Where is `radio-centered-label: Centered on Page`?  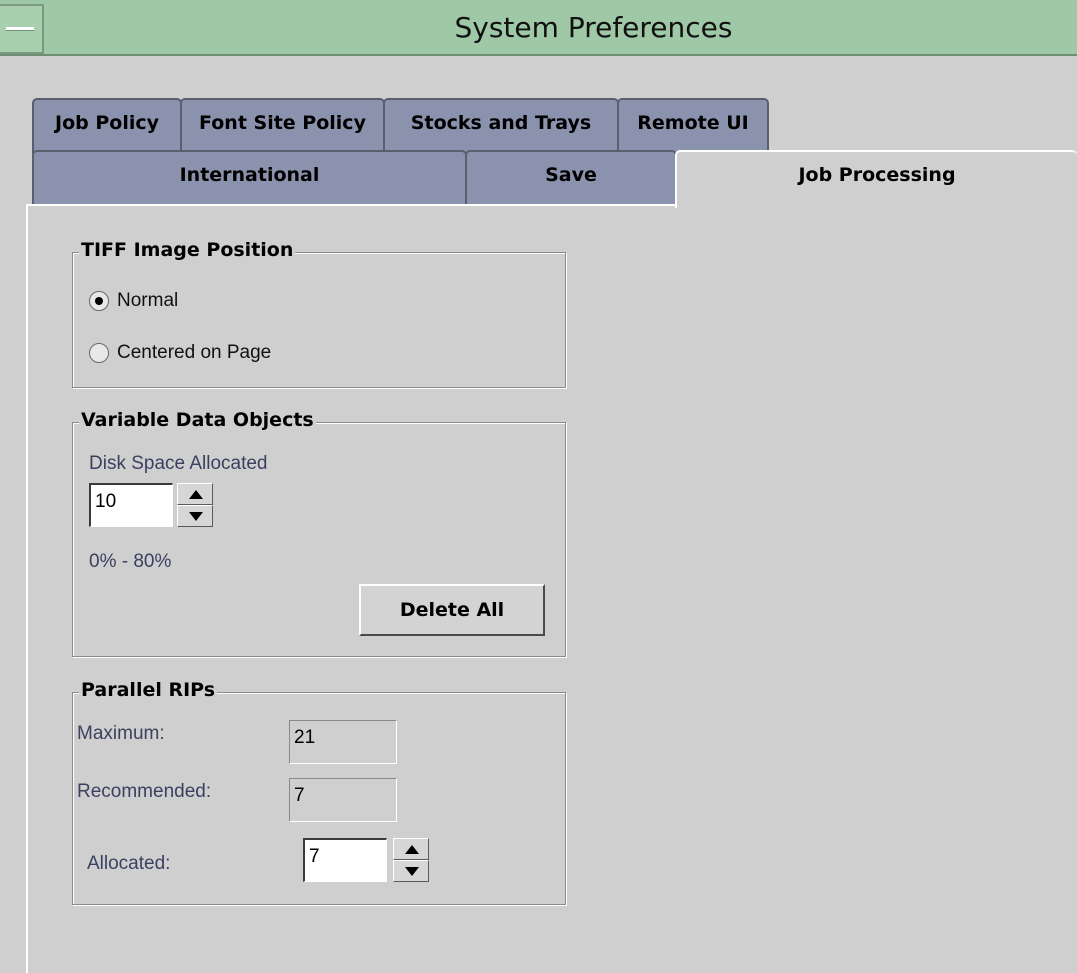 radio-centered-label: Centered on Page is located at coordinates (194, 352).